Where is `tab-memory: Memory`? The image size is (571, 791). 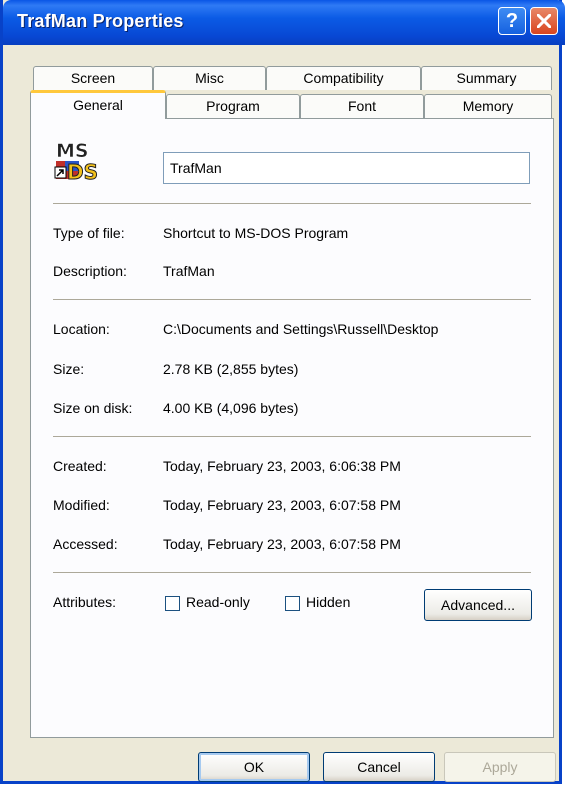 tab-memory: Memory is located at coordinates (488, 106).